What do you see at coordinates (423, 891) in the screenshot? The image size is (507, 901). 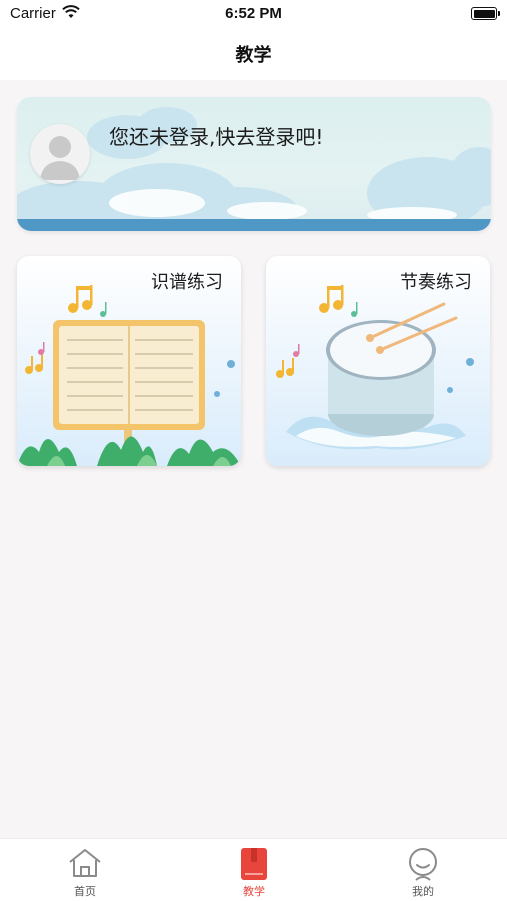 I see `tab-label: 我的` at bounding box center [423, 891].